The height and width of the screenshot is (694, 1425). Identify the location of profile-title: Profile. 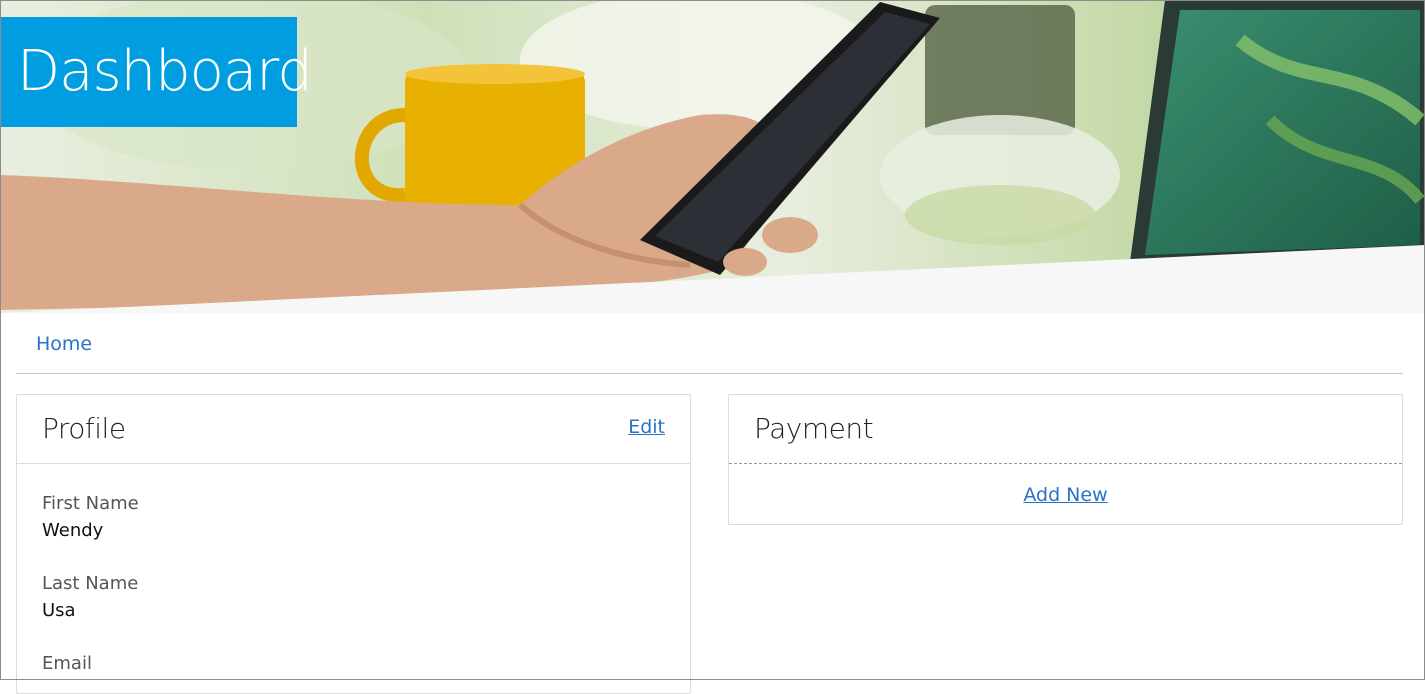
(84, 428).